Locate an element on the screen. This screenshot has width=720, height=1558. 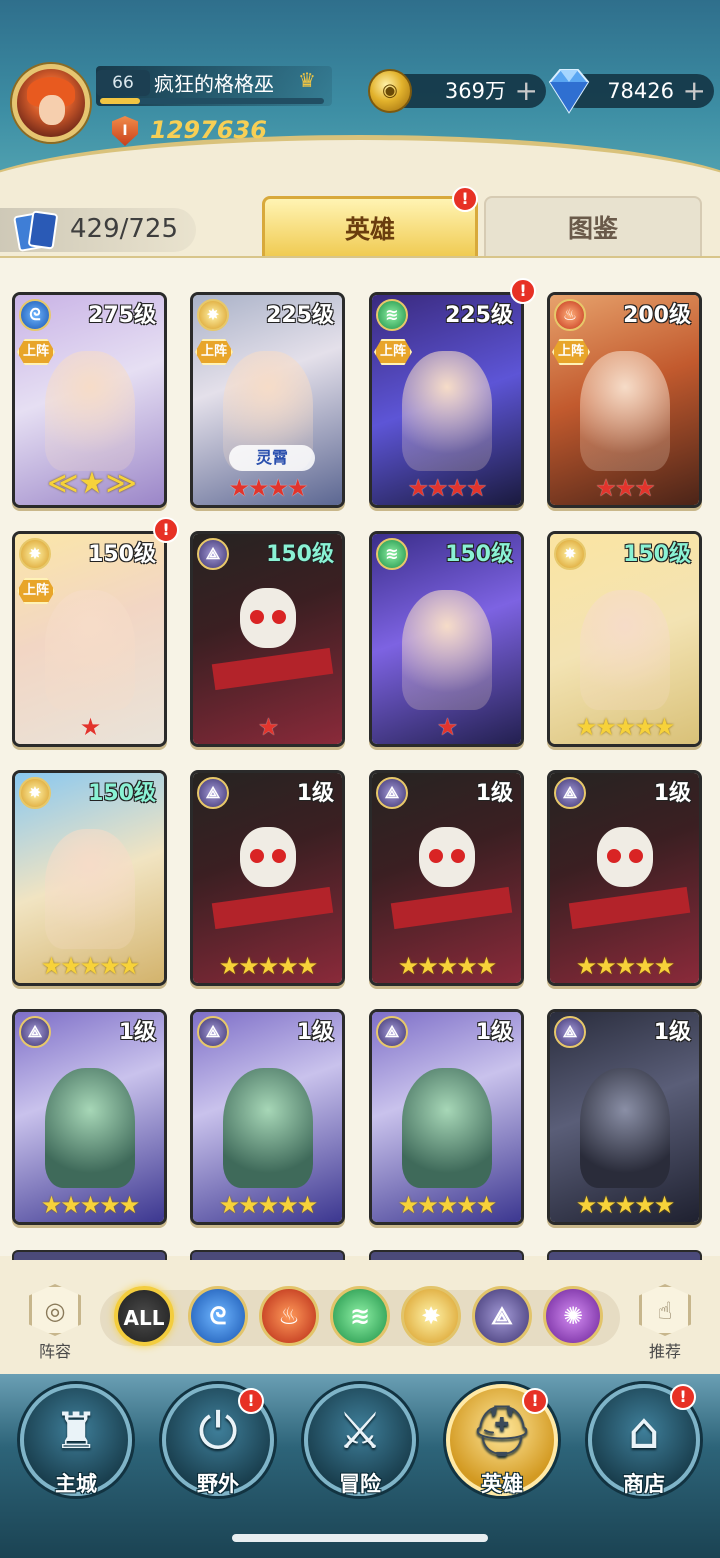
hero-card: ᘓ 275级 上阵 ≪★≫ is located at coordinates (89, 400).